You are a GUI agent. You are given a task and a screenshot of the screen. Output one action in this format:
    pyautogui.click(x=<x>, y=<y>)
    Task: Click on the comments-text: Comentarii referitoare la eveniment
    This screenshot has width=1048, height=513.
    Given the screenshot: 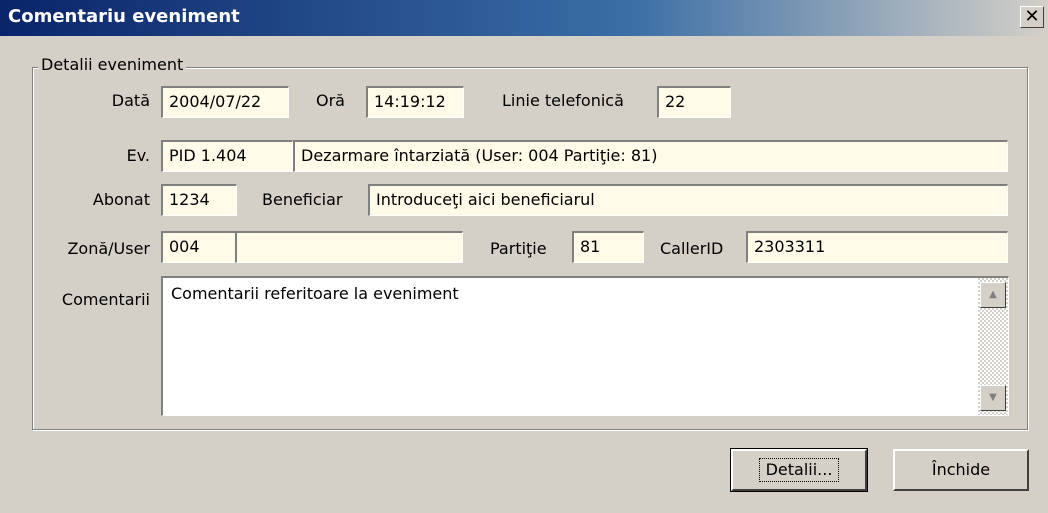 What is the action you would take?
    pyautogui.click(x=315, y=293)
    